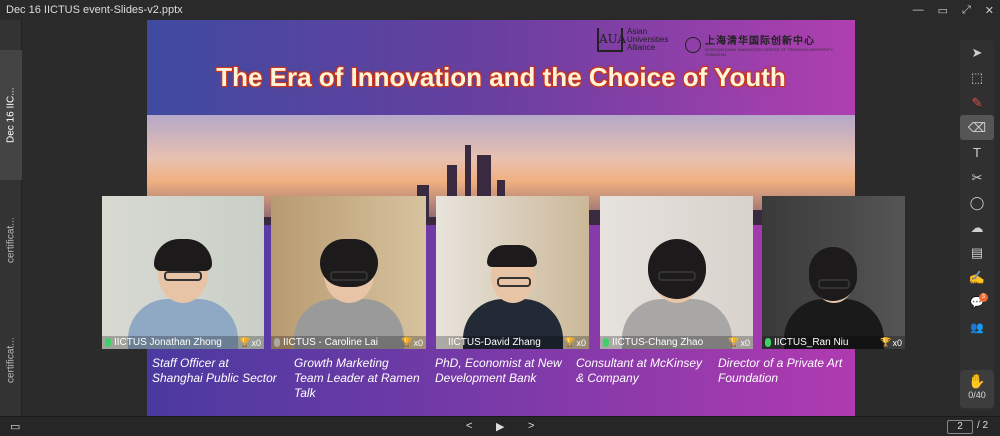  I want to click on cloud-glyph: ☁, so click(977, 227).